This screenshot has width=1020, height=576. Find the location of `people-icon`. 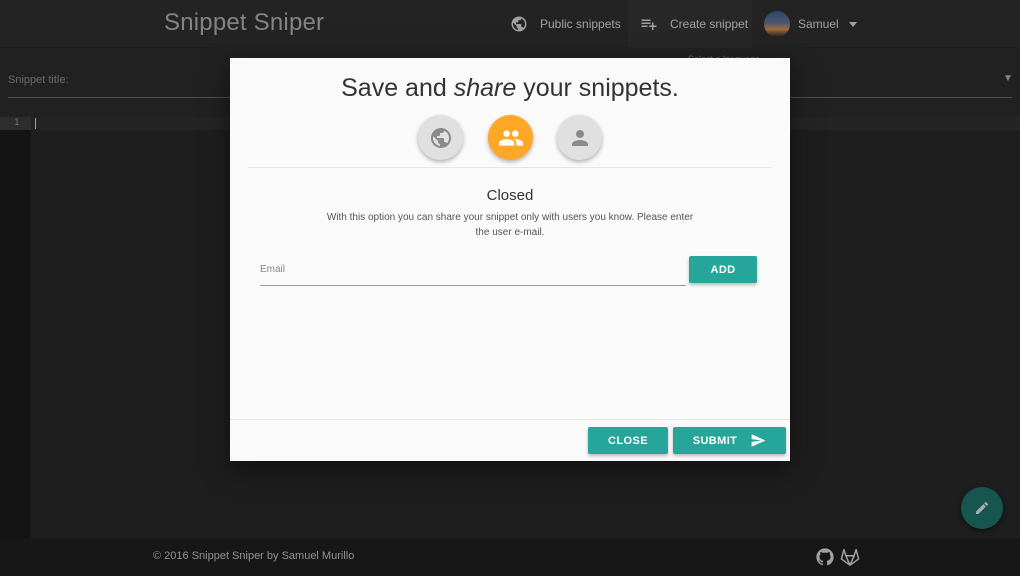

people-icon is located at coordinates (510, 137).